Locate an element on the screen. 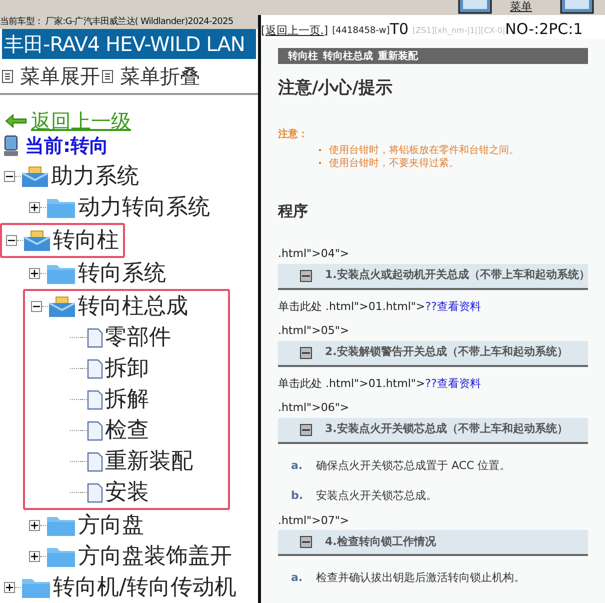  tree-item: 动力转向系统 is located at coordinates (144, 207).